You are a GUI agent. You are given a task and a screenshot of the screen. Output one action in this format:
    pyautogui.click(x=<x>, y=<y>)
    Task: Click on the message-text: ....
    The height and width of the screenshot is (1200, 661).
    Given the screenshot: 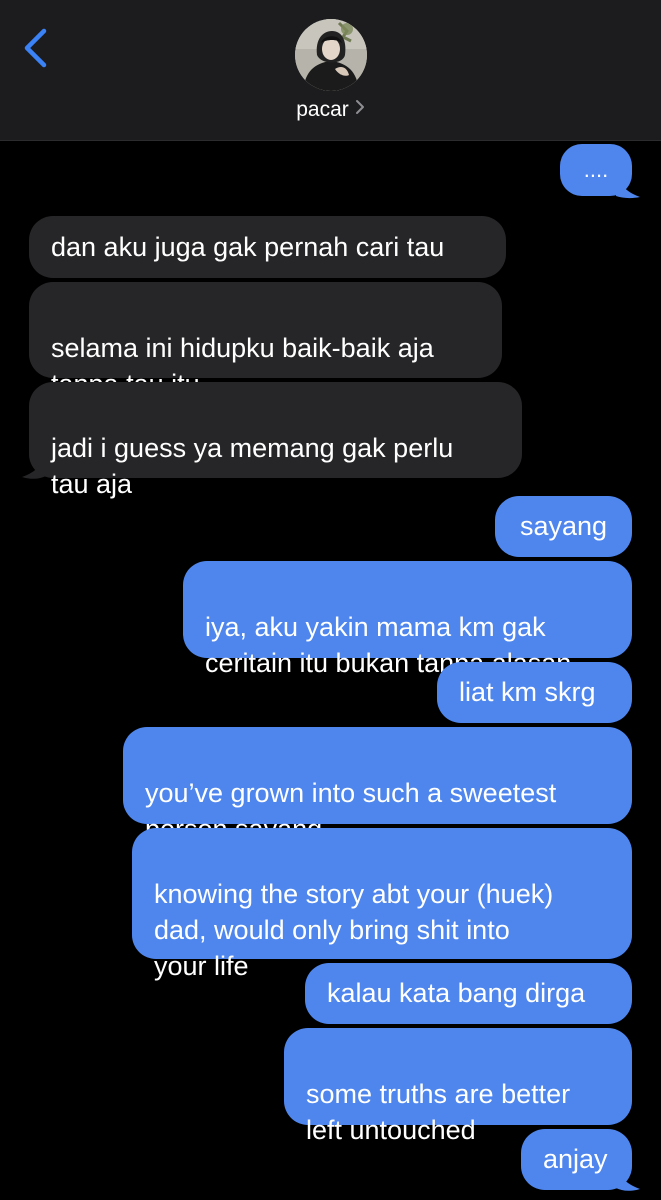 What is the action you would take?
    pyautogui.click(x=596, y=169)
    